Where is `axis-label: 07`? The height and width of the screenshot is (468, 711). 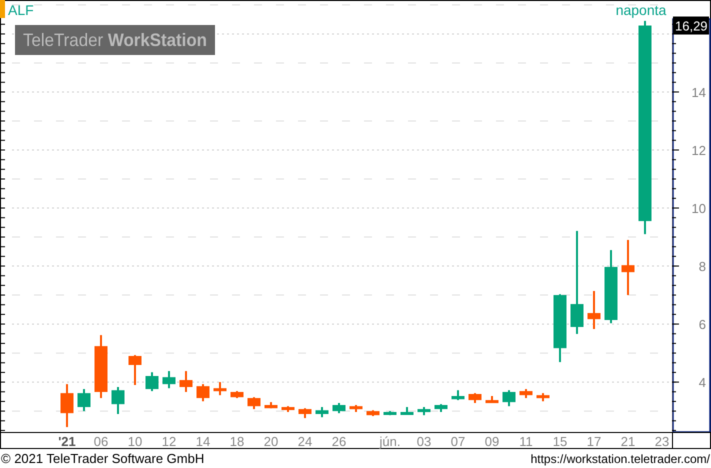 axis-label: 07 is located at coordinates (458, 441).